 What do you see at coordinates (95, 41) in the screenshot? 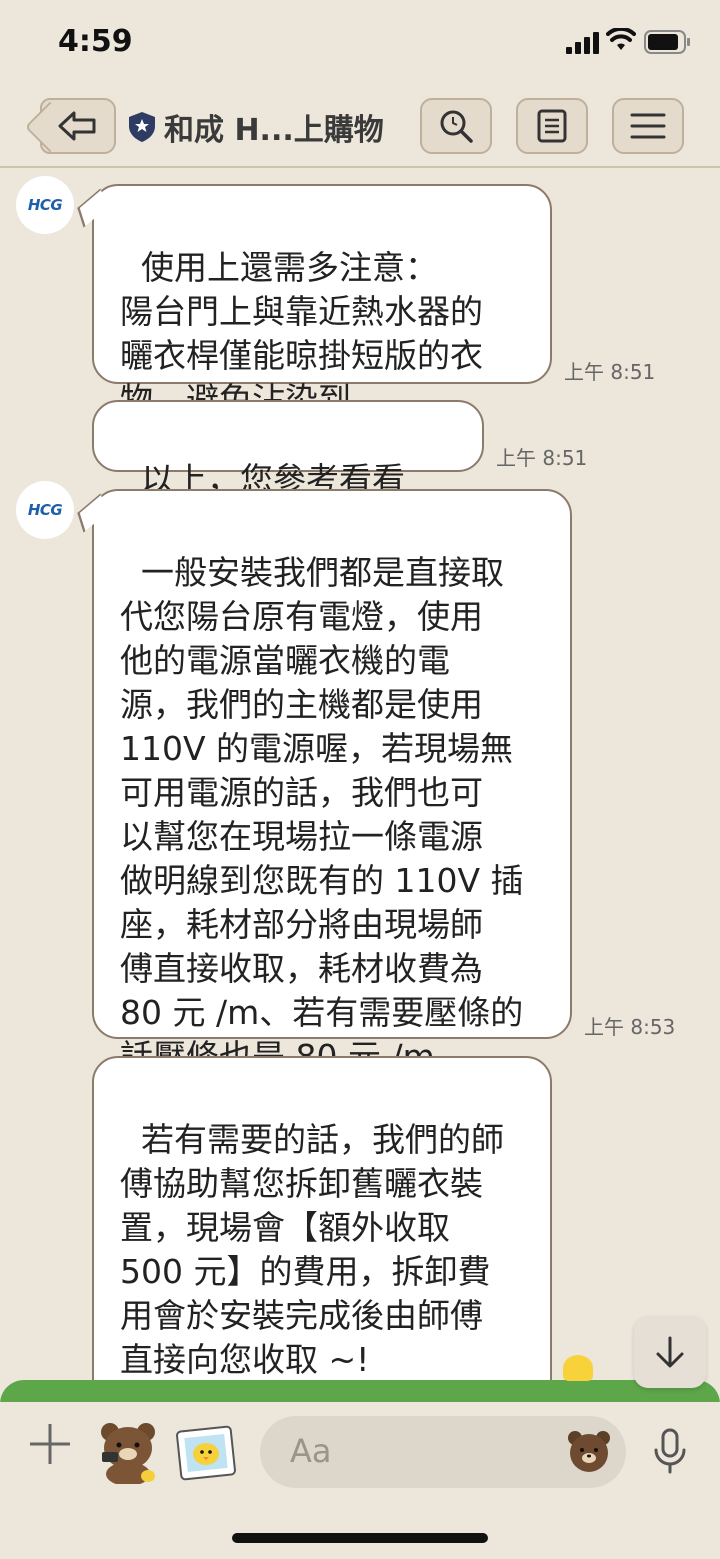
I see `status-time: 4:59` at bounding box center [95, 41].